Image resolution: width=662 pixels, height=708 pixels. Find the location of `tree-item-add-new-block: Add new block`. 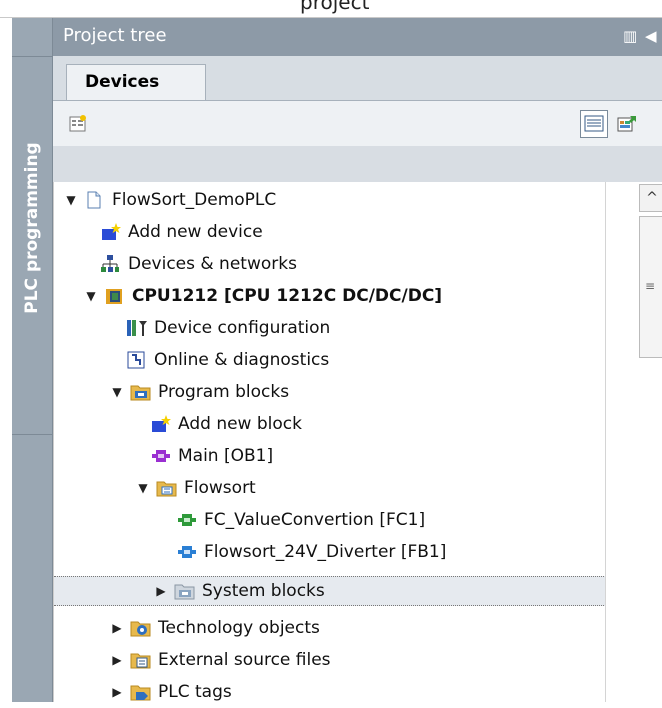

tree-item-add-new-block: Add new block is located at coordinates (226, 424).